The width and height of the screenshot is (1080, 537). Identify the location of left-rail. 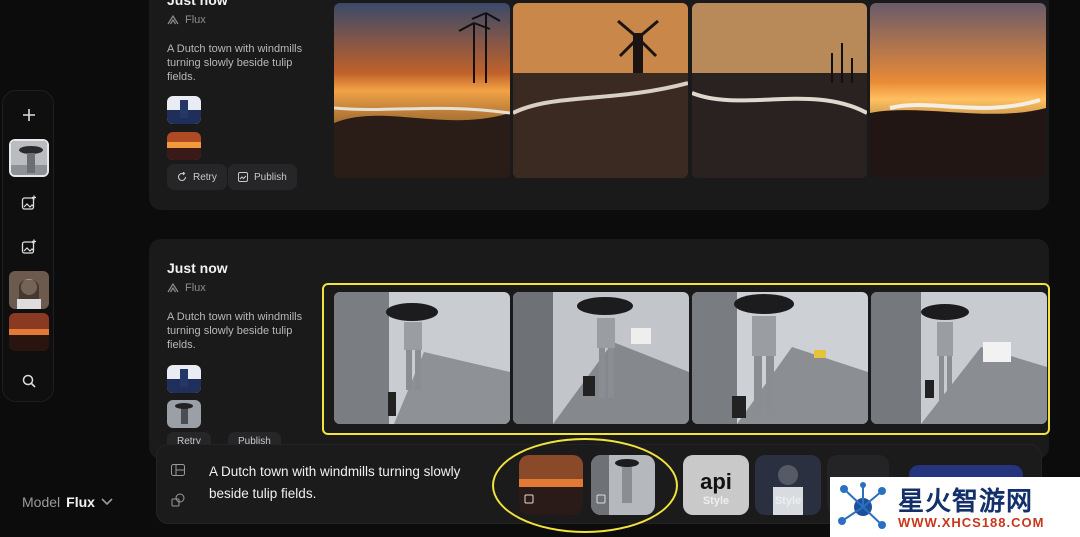
(28, 246).